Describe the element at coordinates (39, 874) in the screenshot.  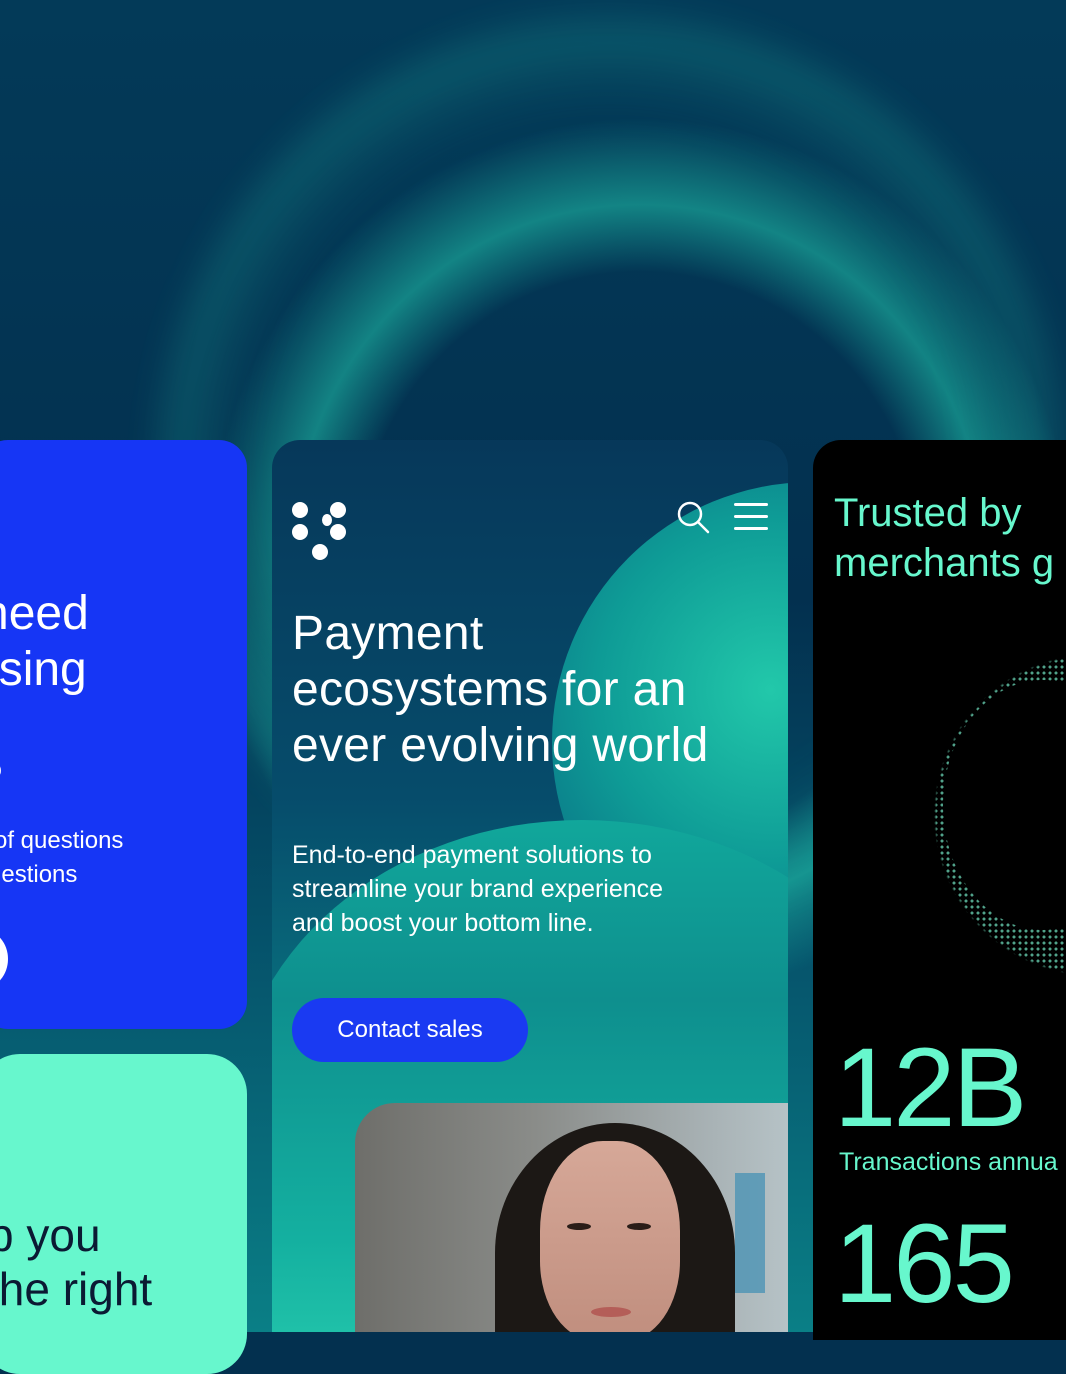
I see `faq-body-line-2: gestions` at that location.